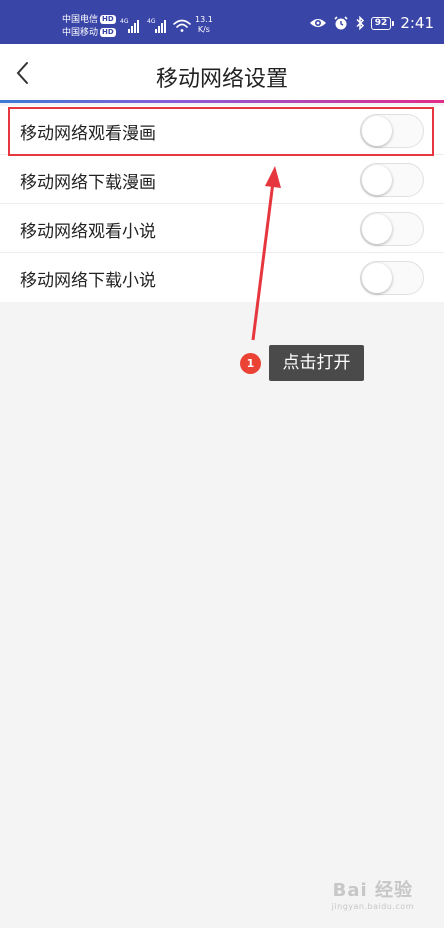 The image size is (444, 928). Describe the element at coordinates (222, 101) in the screenshot. I see `header-accent-bar` at that location.